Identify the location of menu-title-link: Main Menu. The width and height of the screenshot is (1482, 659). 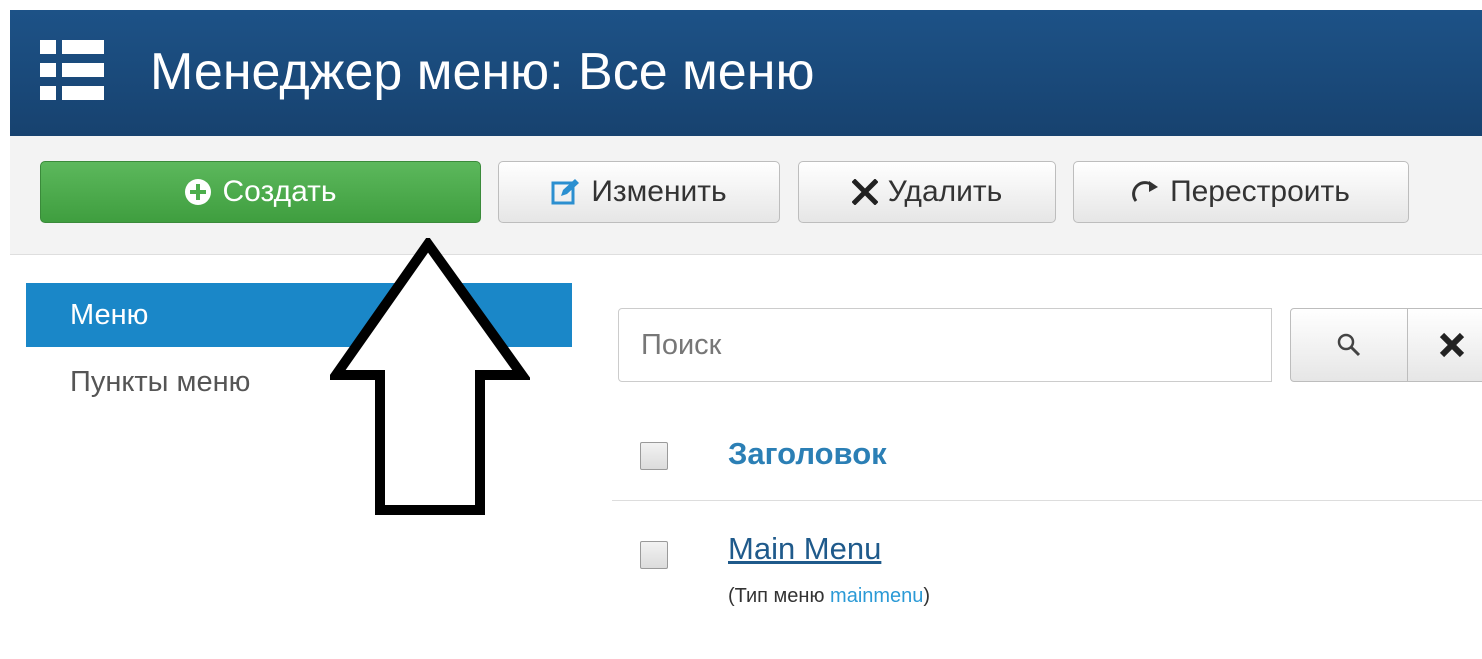
(804, 549).